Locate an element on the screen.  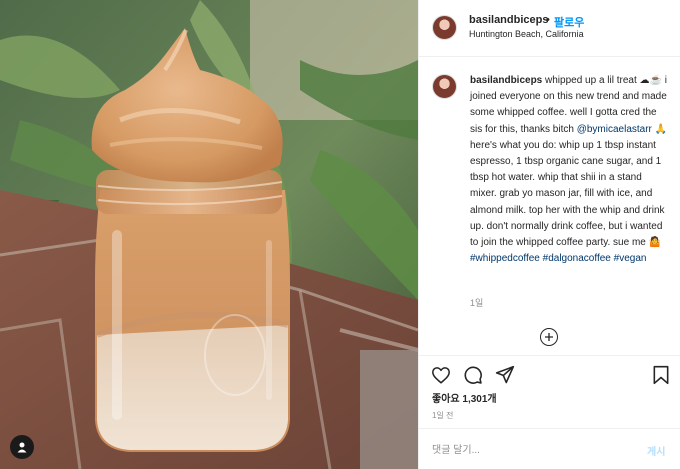
user-tag-icon is located at coordinates (22, 447).